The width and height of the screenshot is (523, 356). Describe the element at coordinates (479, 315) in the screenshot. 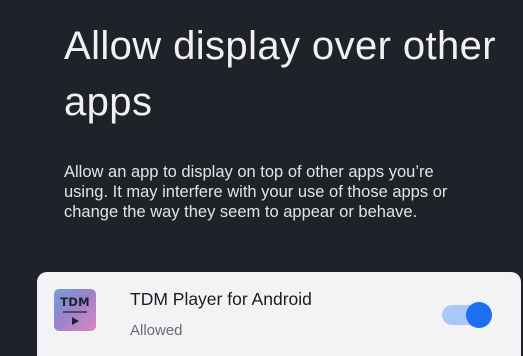

I see `toggle-thumb` at that location.